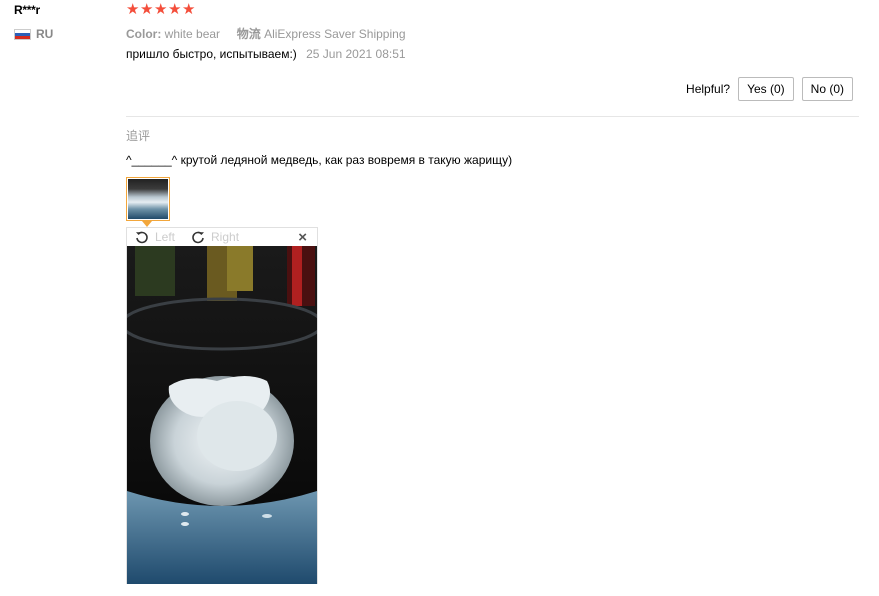 The height and width of the screenshot is (596, 879). I want to click on rotate-left-icon, so click(142, 237).